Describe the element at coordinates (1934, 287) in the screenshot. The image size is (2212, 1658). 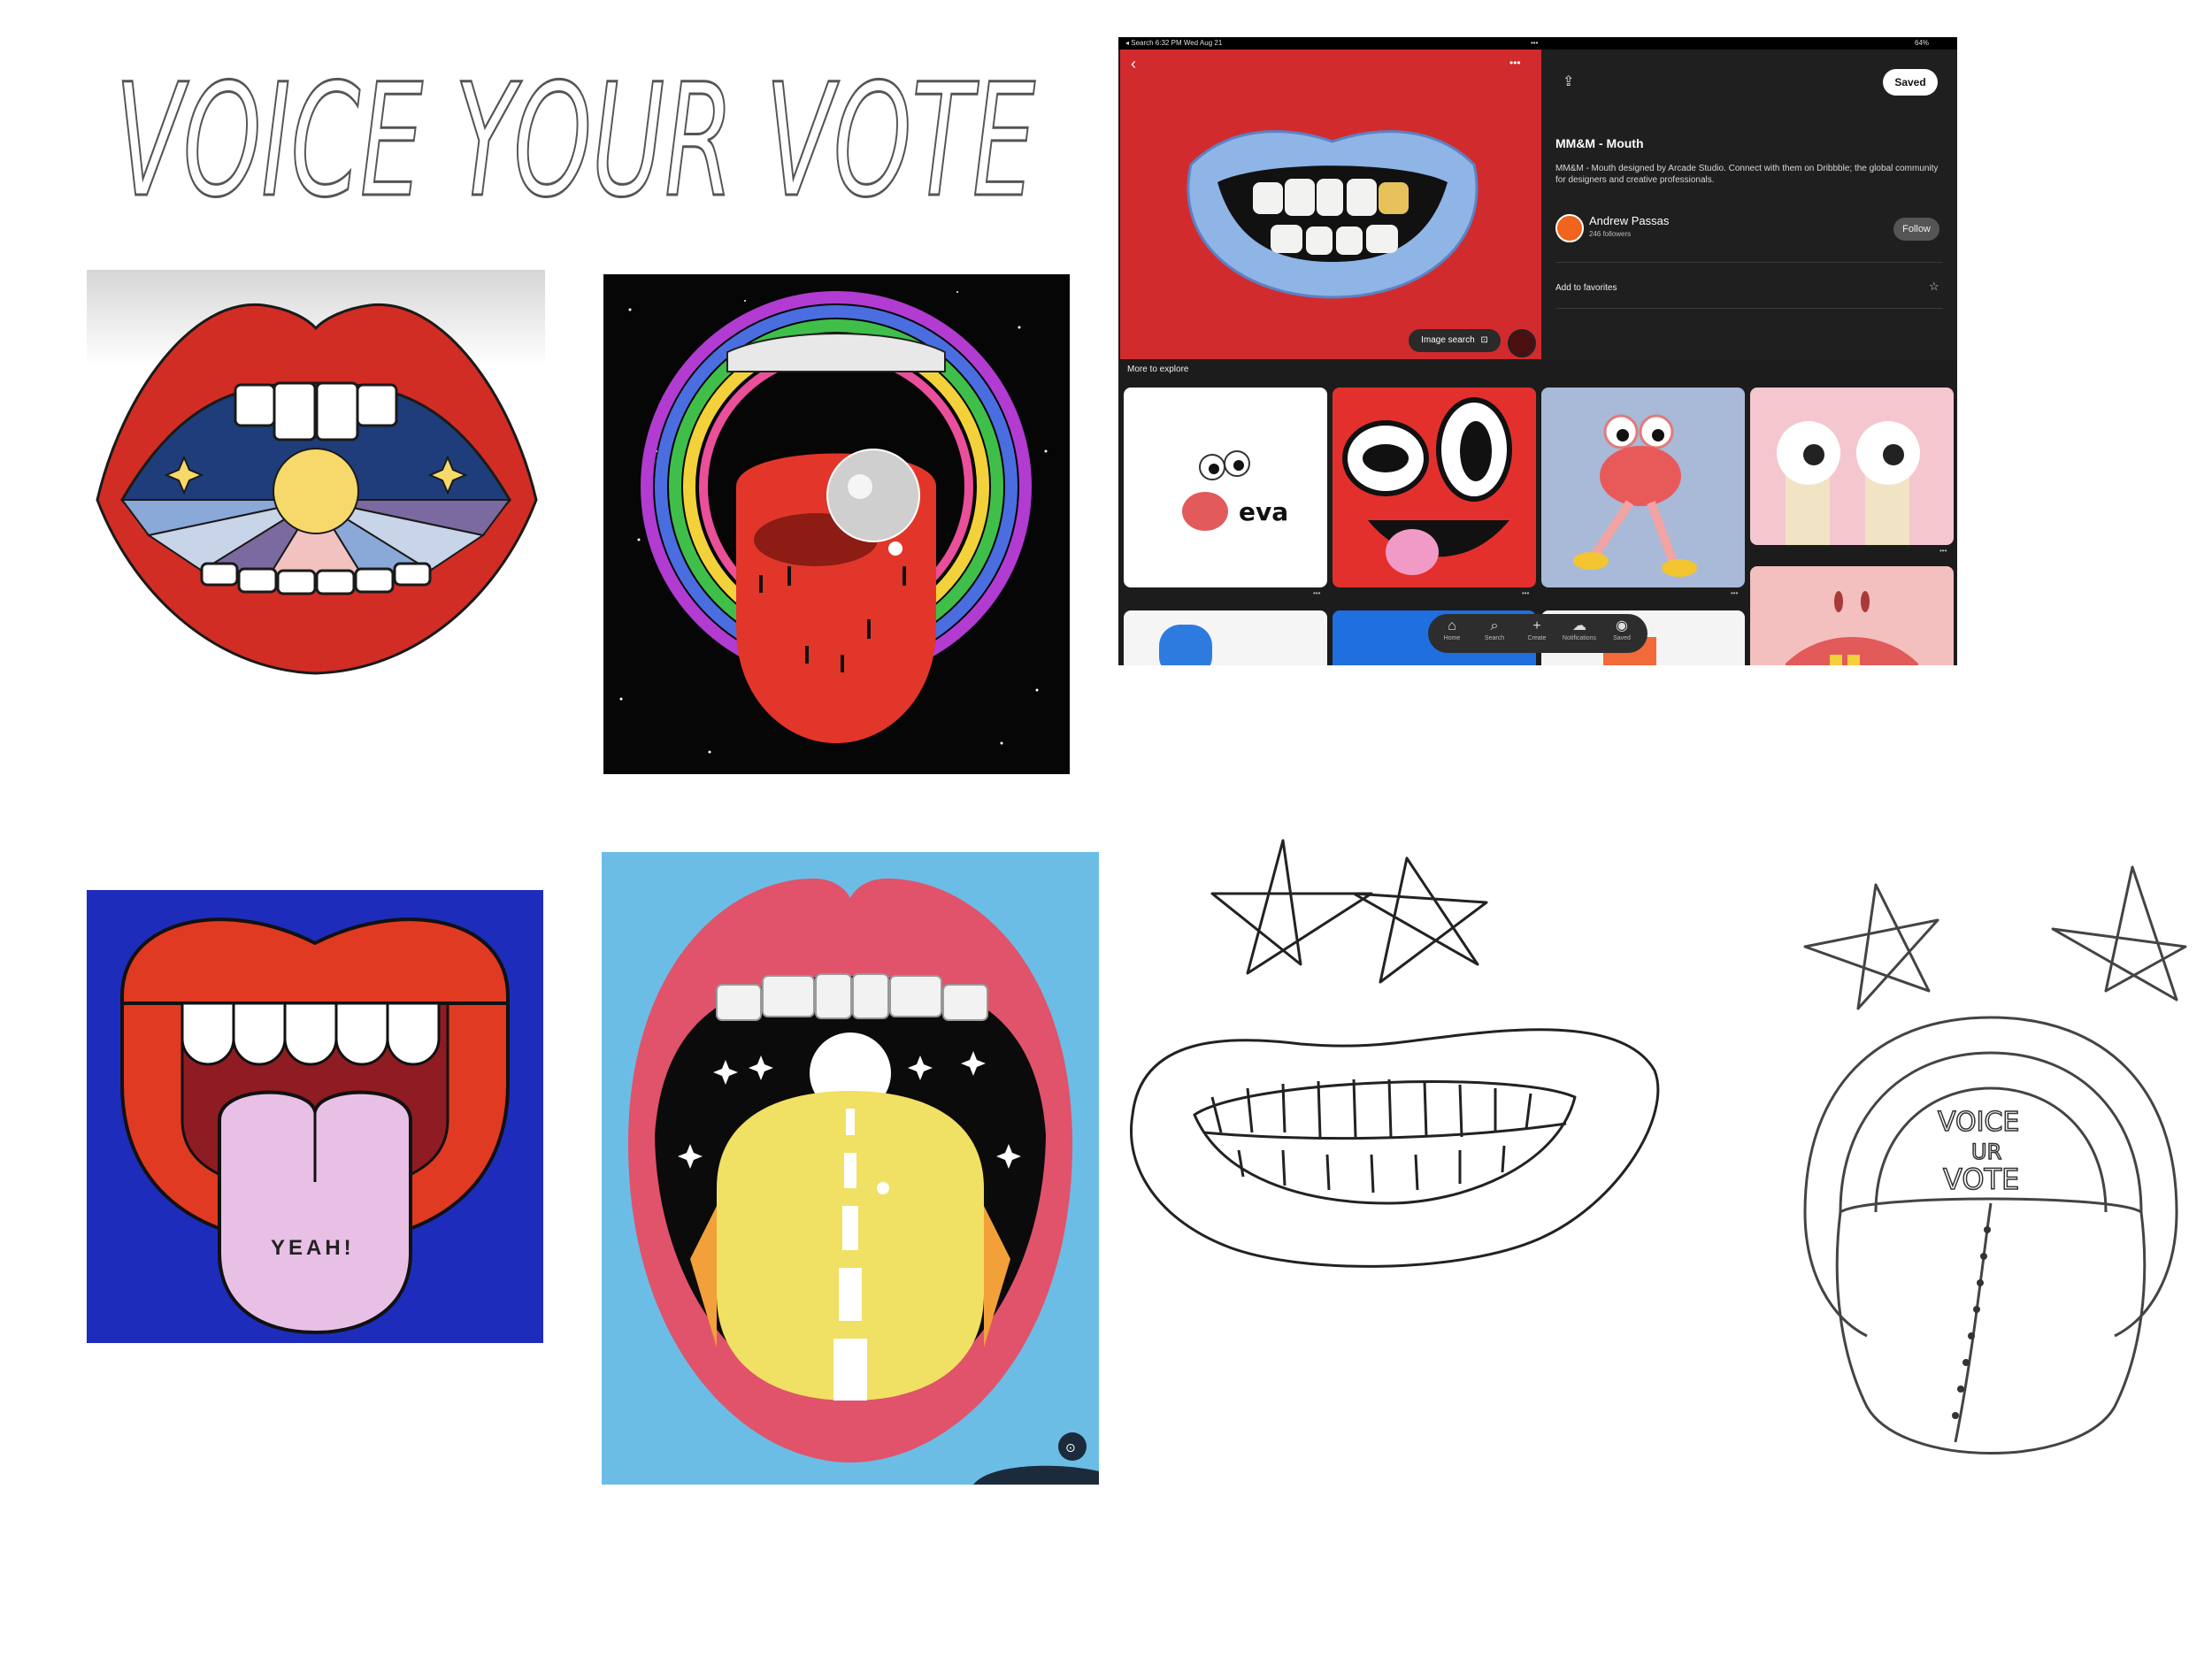
I see `star-icon: ☆` at that location.